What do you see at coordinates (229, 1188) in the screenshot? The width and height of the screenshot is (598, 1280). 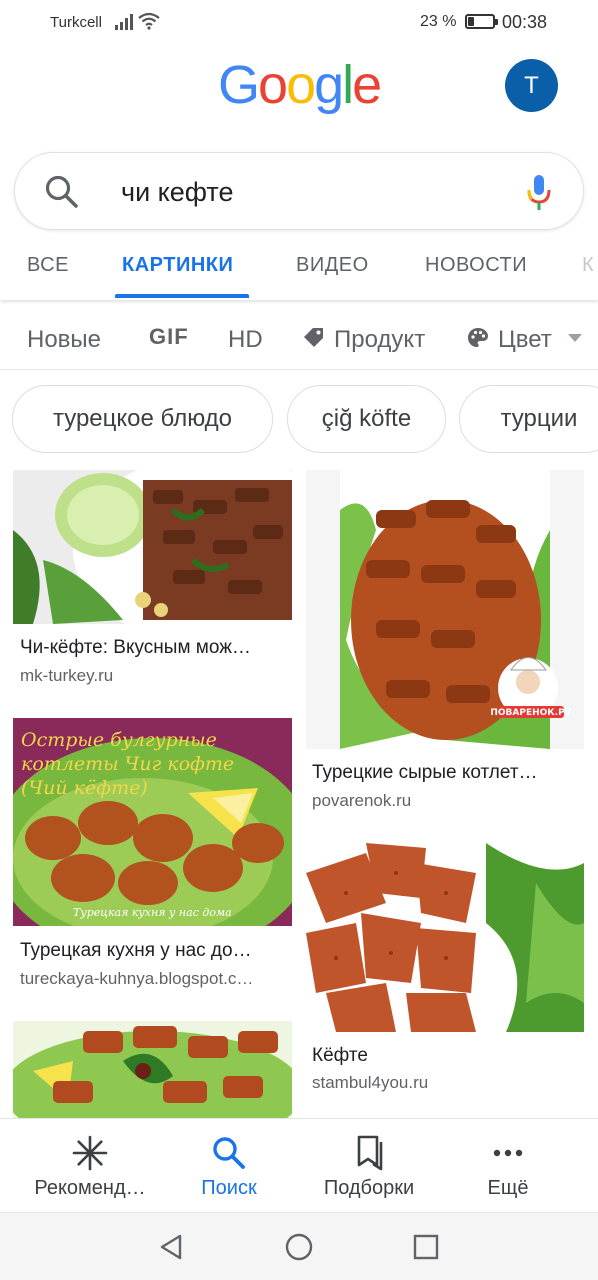 I see `nav-label: Поиск` at bounding box center [229, 1188].